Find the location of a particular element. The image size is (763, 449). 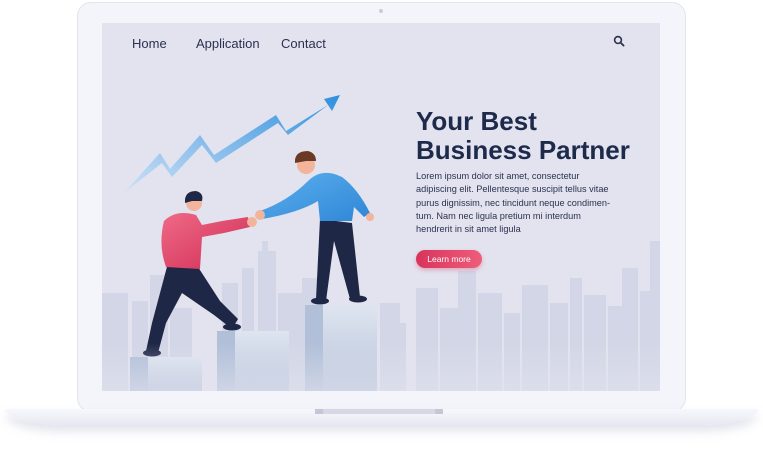

nav-link-application: Application is located at coordinates (228, 43).